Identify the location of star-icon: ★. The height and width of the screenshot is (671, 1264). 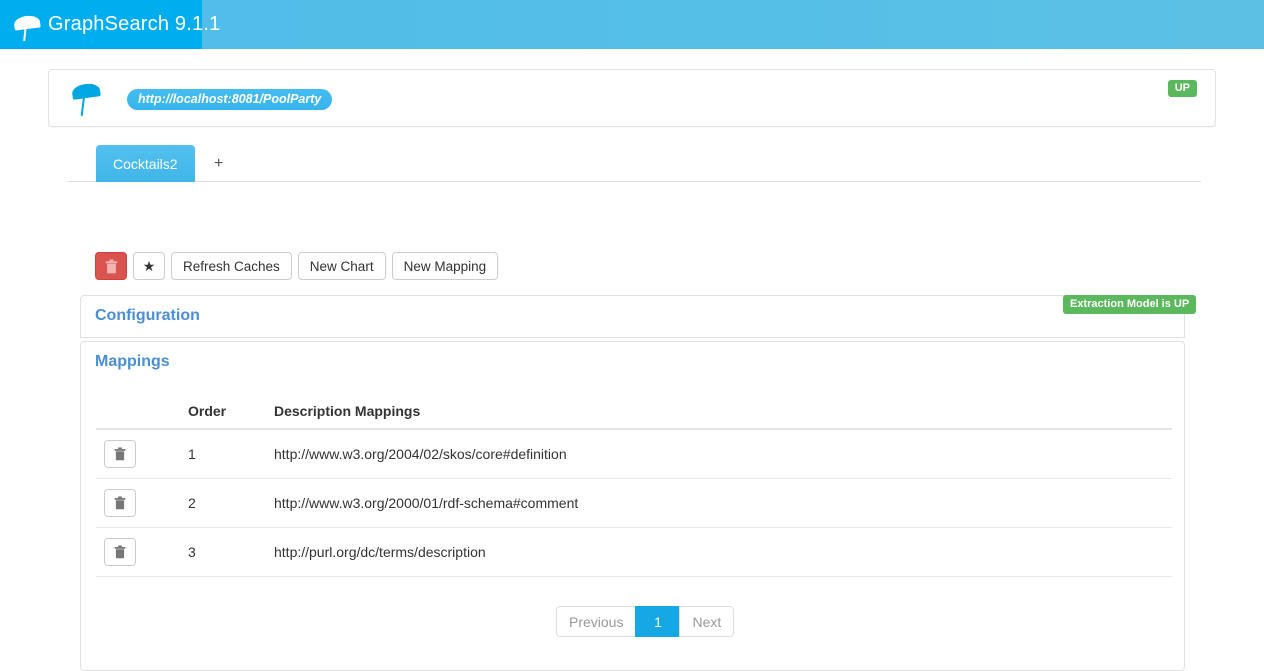
(149, 266).